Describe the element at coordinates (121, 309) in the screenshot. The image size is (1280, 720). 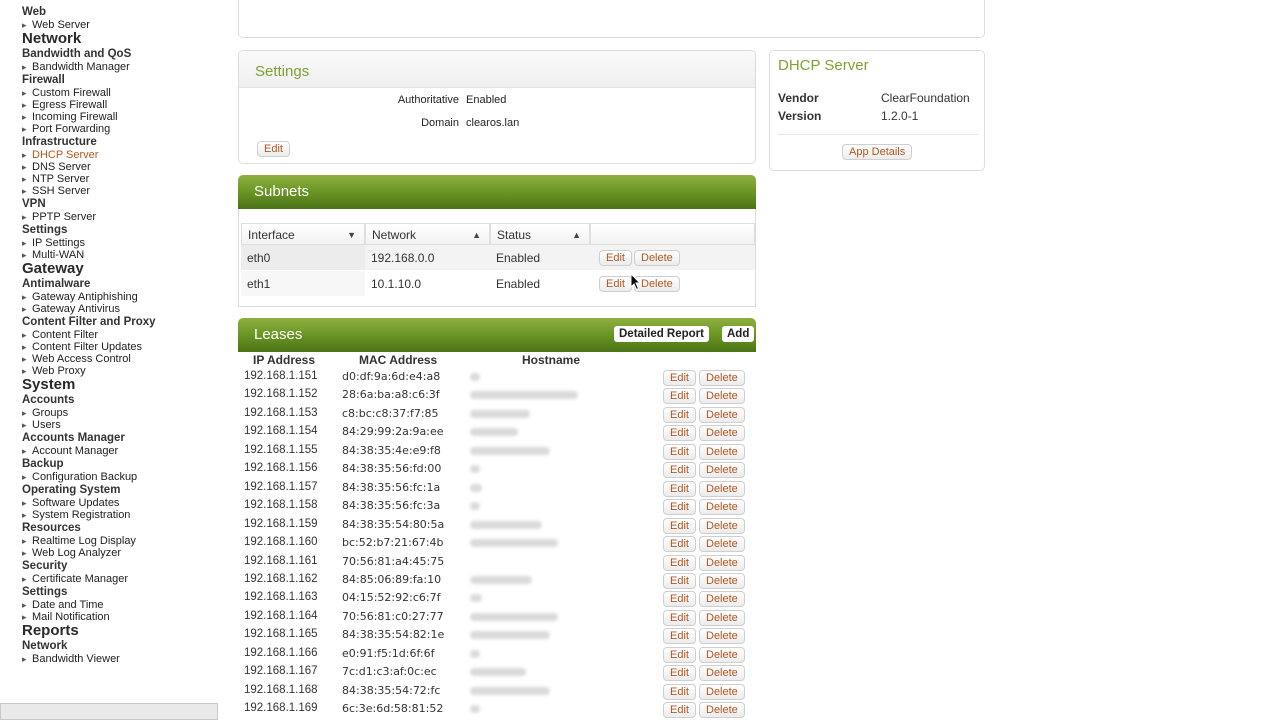
I see `sidebar-item: Gateway Antivirus` at that location.